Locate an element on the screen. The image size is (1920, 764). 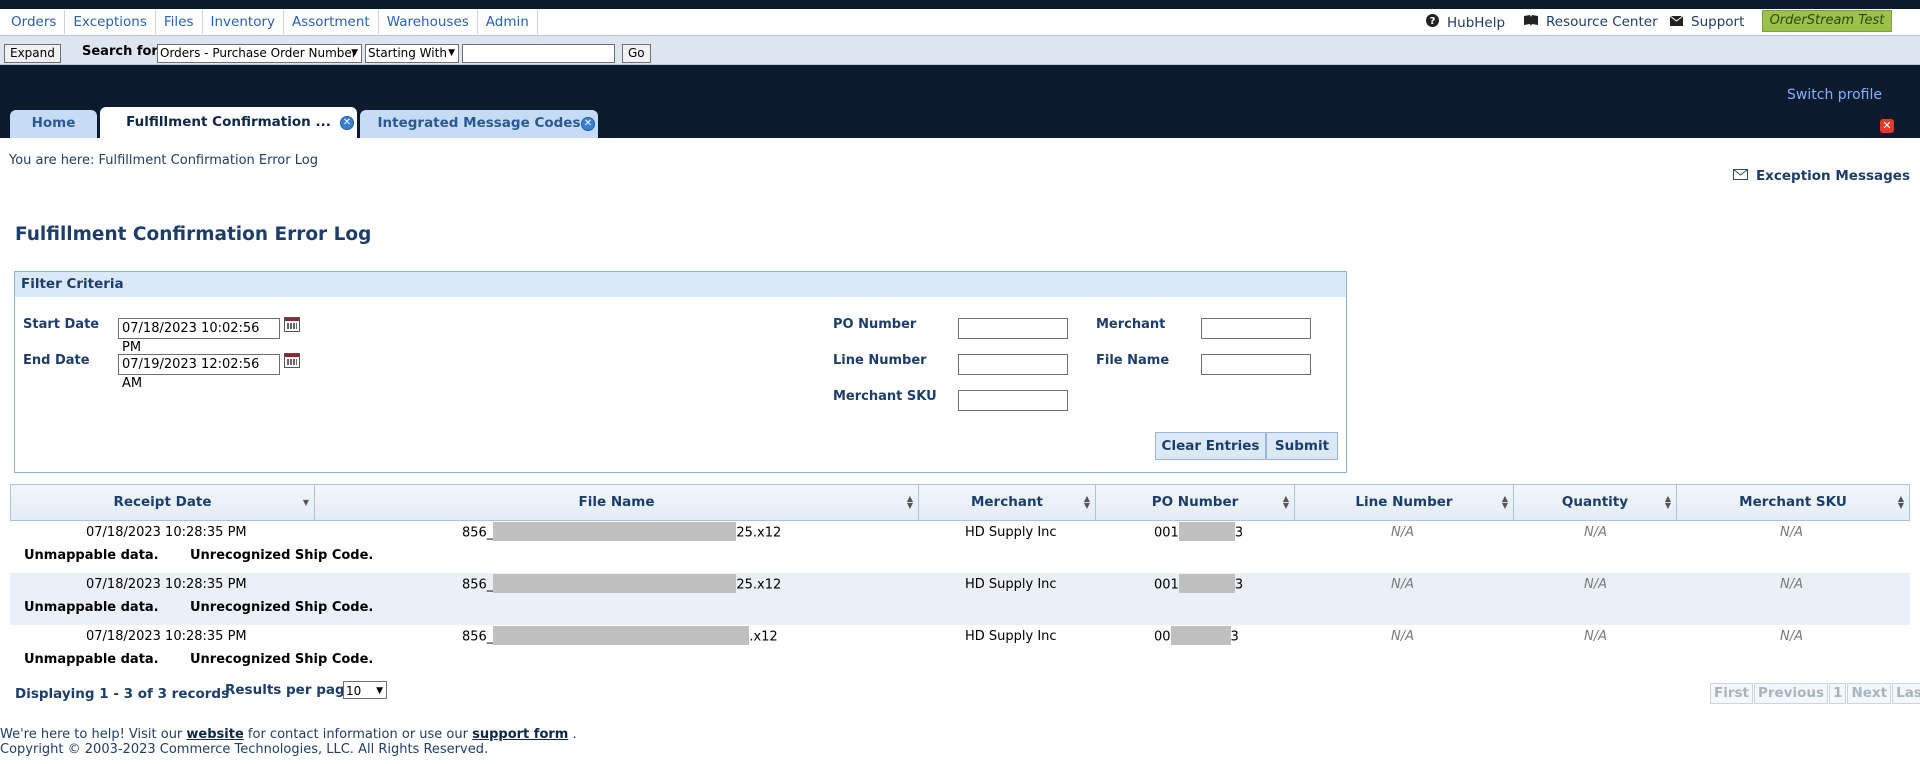
column-quantity: Quantity ▲ ▼ is located at coordinates (1595, 502).